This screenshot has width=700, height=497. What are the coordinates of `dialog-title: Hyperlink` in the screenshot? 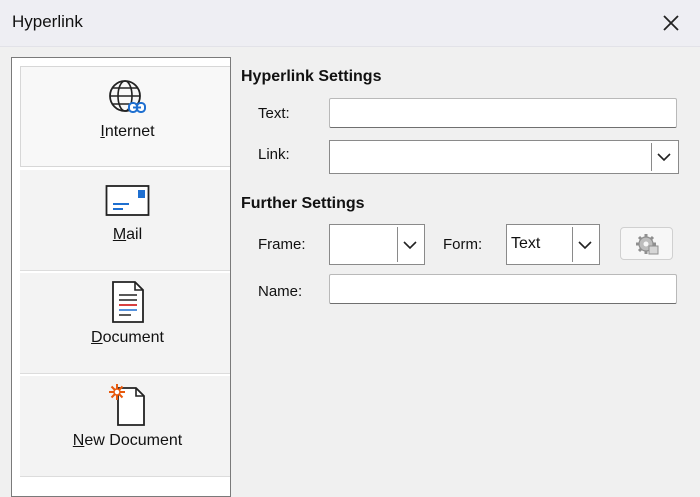 It's located at (47, 21).